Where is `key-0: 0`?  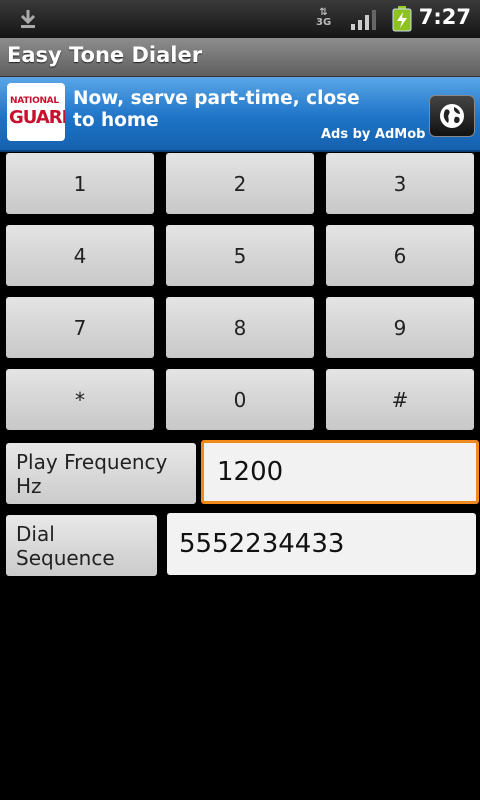 key-0: 0 is located at coordinates (240, 399).